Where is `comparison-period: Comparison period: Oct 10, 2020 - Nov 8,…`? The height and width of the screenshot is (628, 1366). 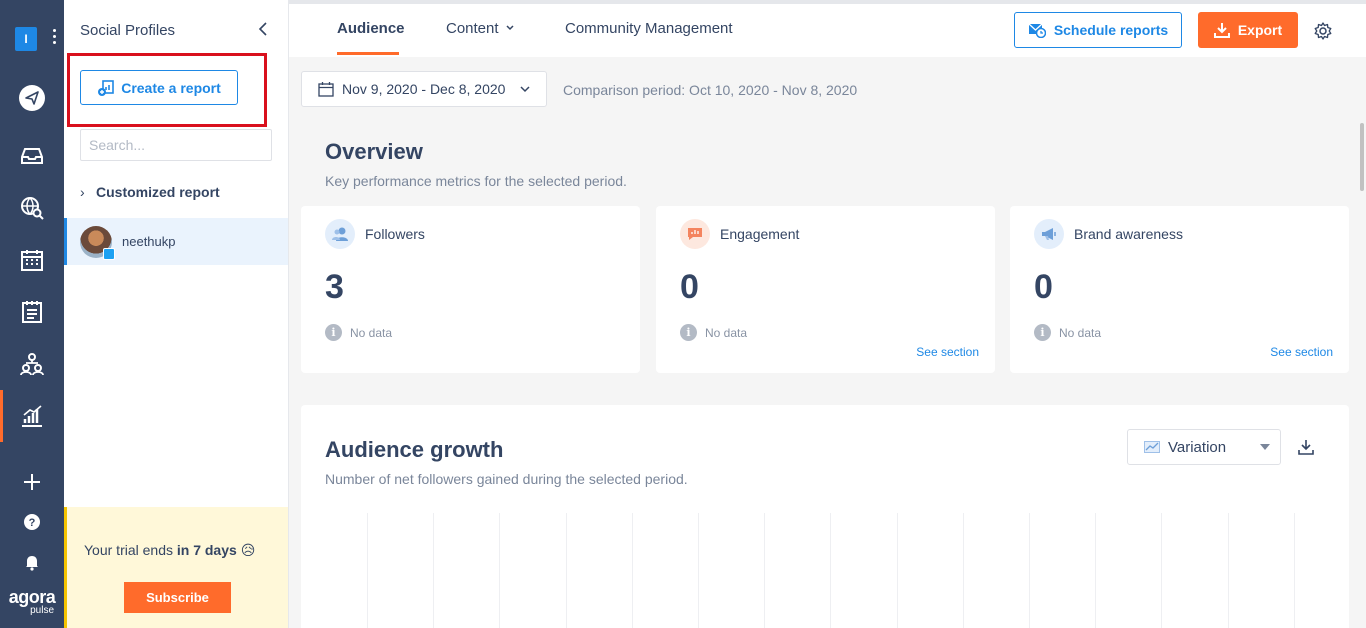 comparison-period: Comparison period: Oct 10, 2020 - Nov 8,… is located at coordinates (710, 90).